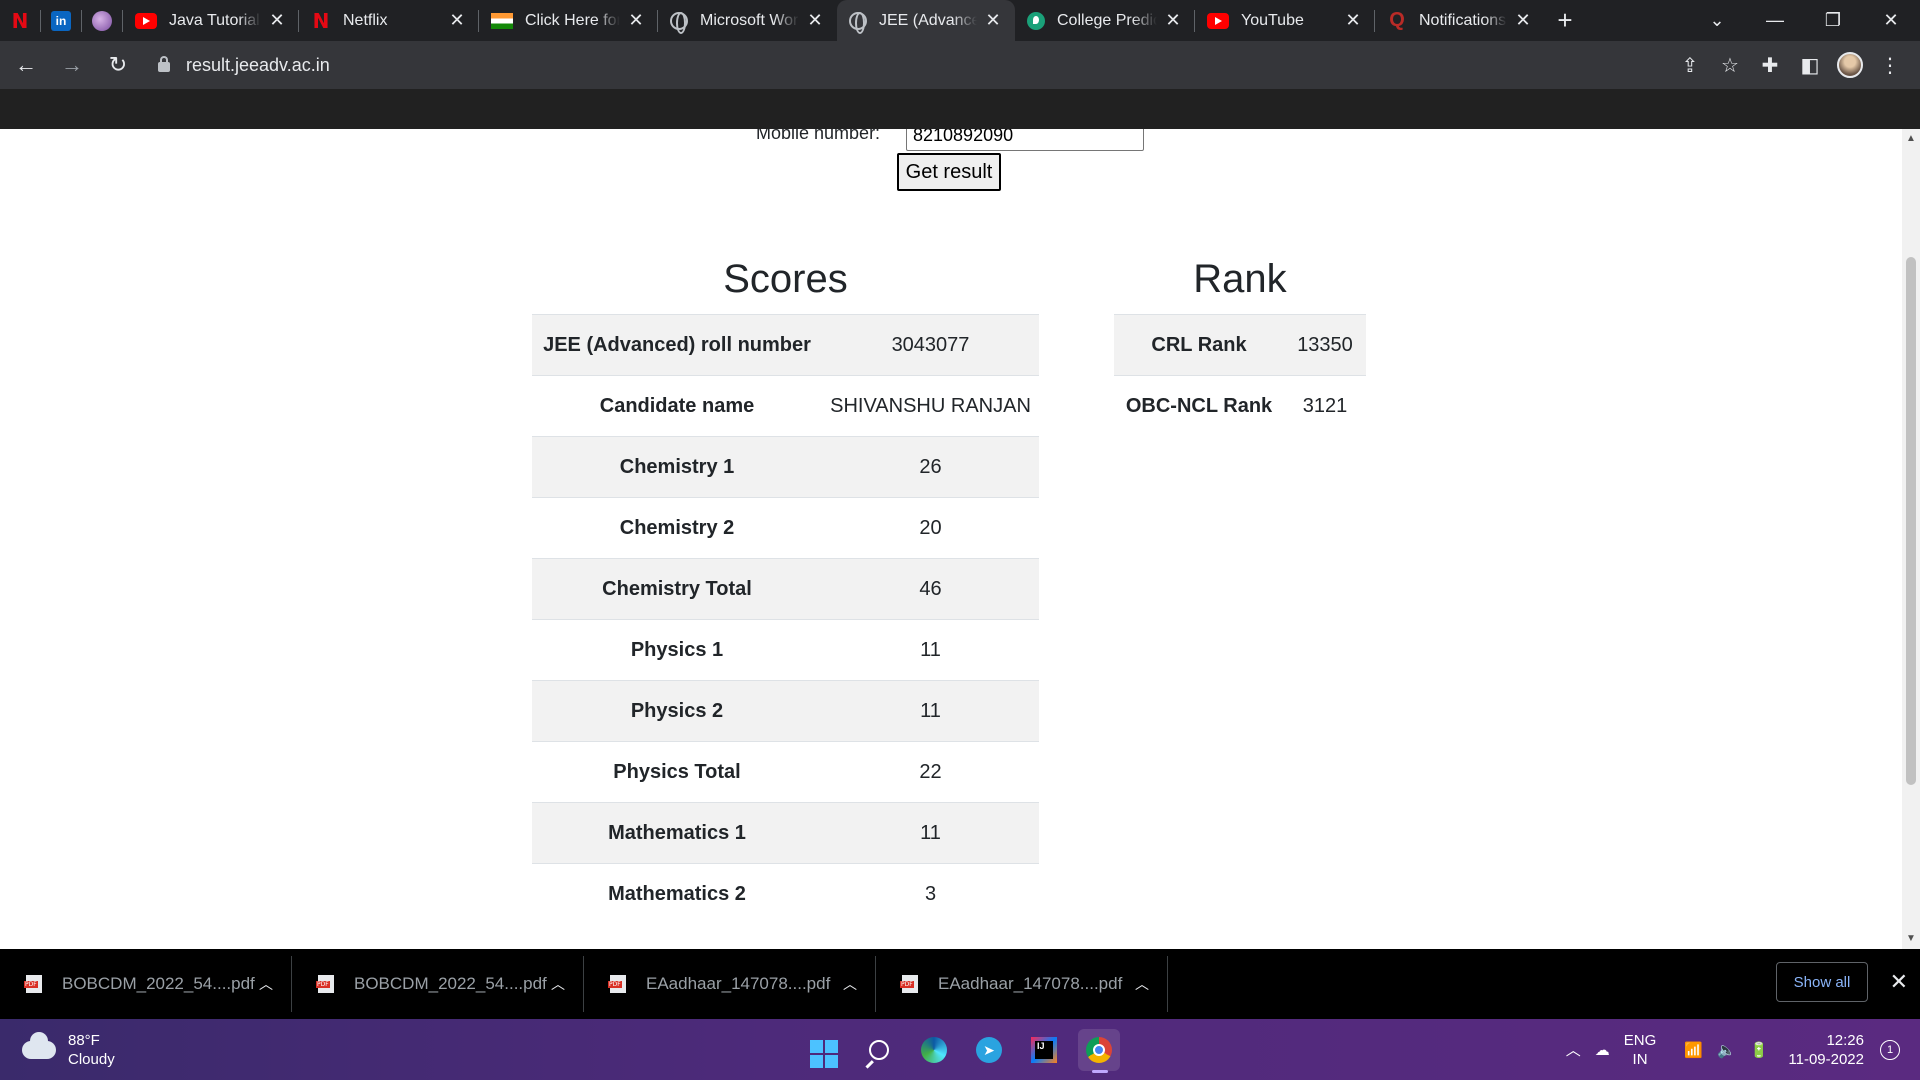 The image size is (1920, 1080). What do you see at coordinates (1770, 65) in the screenshot?
I see `extensions-icon: ✚` at bounding box center [1770, 65].